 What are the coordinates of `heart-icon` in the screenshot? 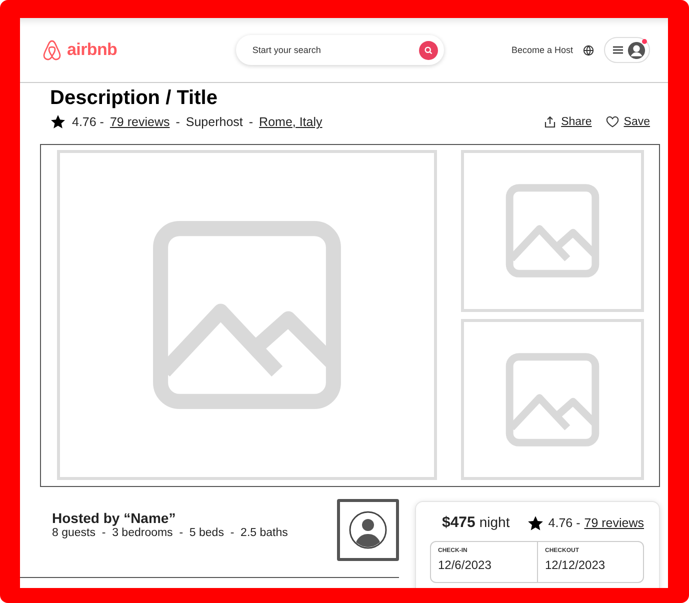 It's located at (612, 122).